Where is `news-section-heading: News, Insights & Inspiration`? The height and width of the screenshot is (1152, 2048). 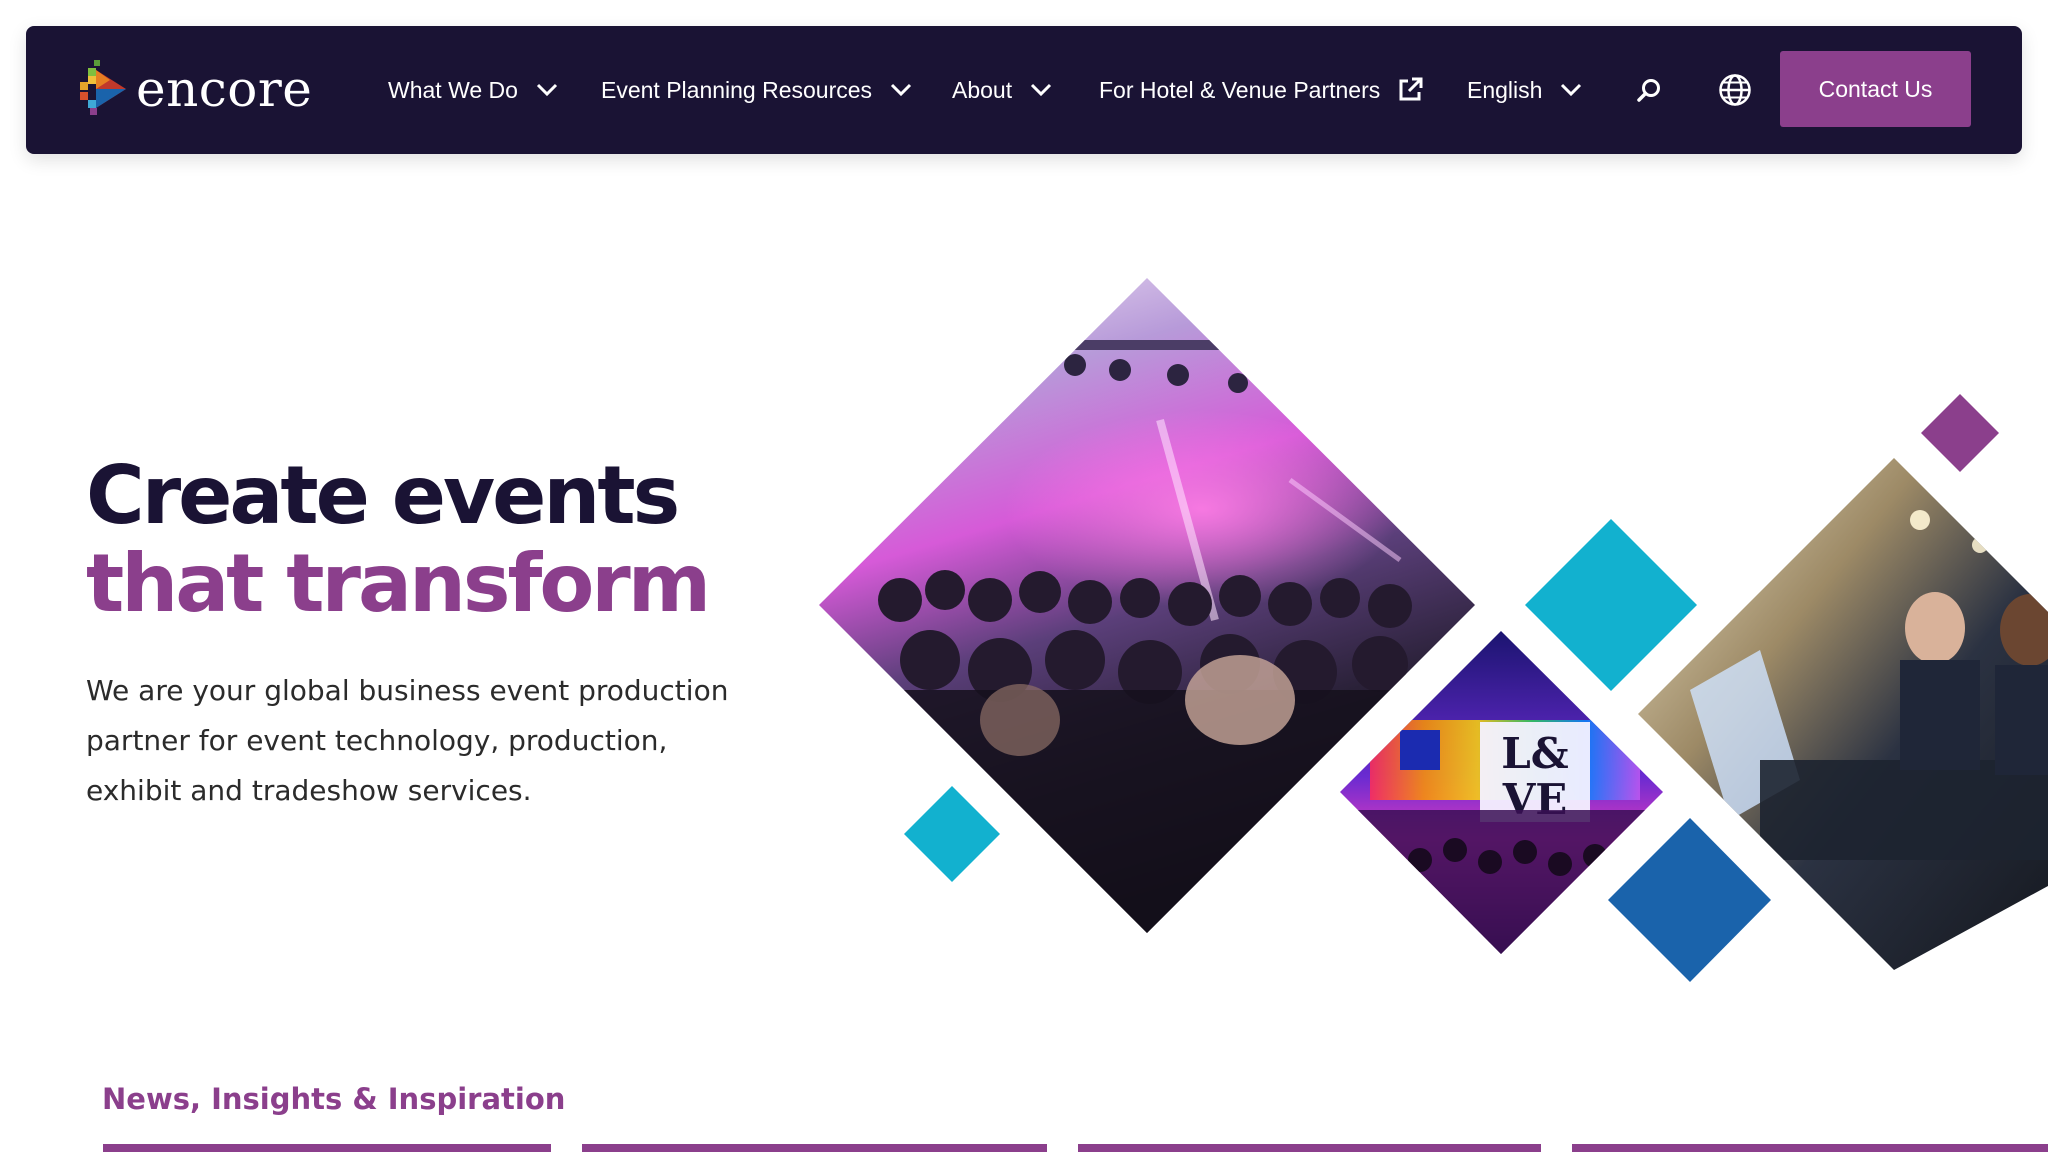
news-section-heading: News, Insights & Inspiration is located at coordinates (334, 1099).